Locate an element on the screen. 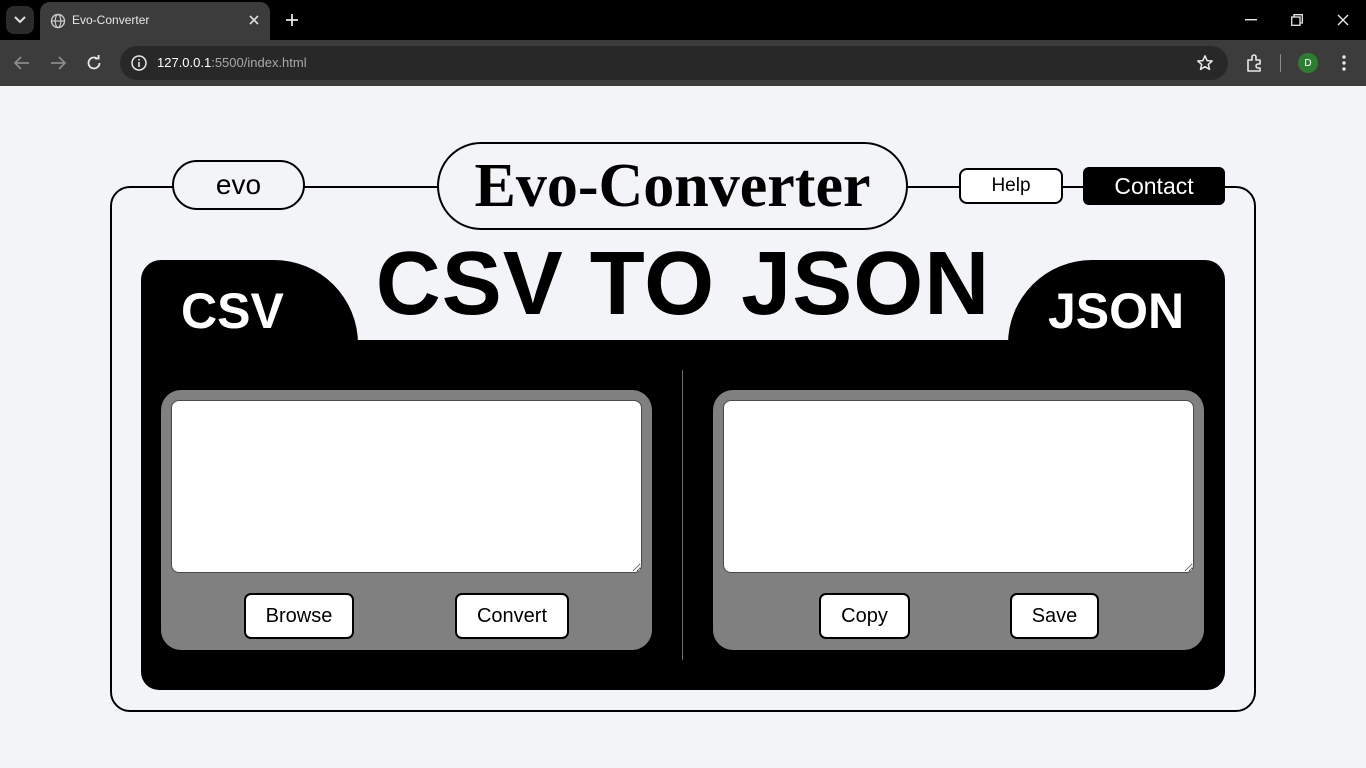 The image size is (1366, 768). url-host: 127.0.0.1 is located at coordinates (184, 62).